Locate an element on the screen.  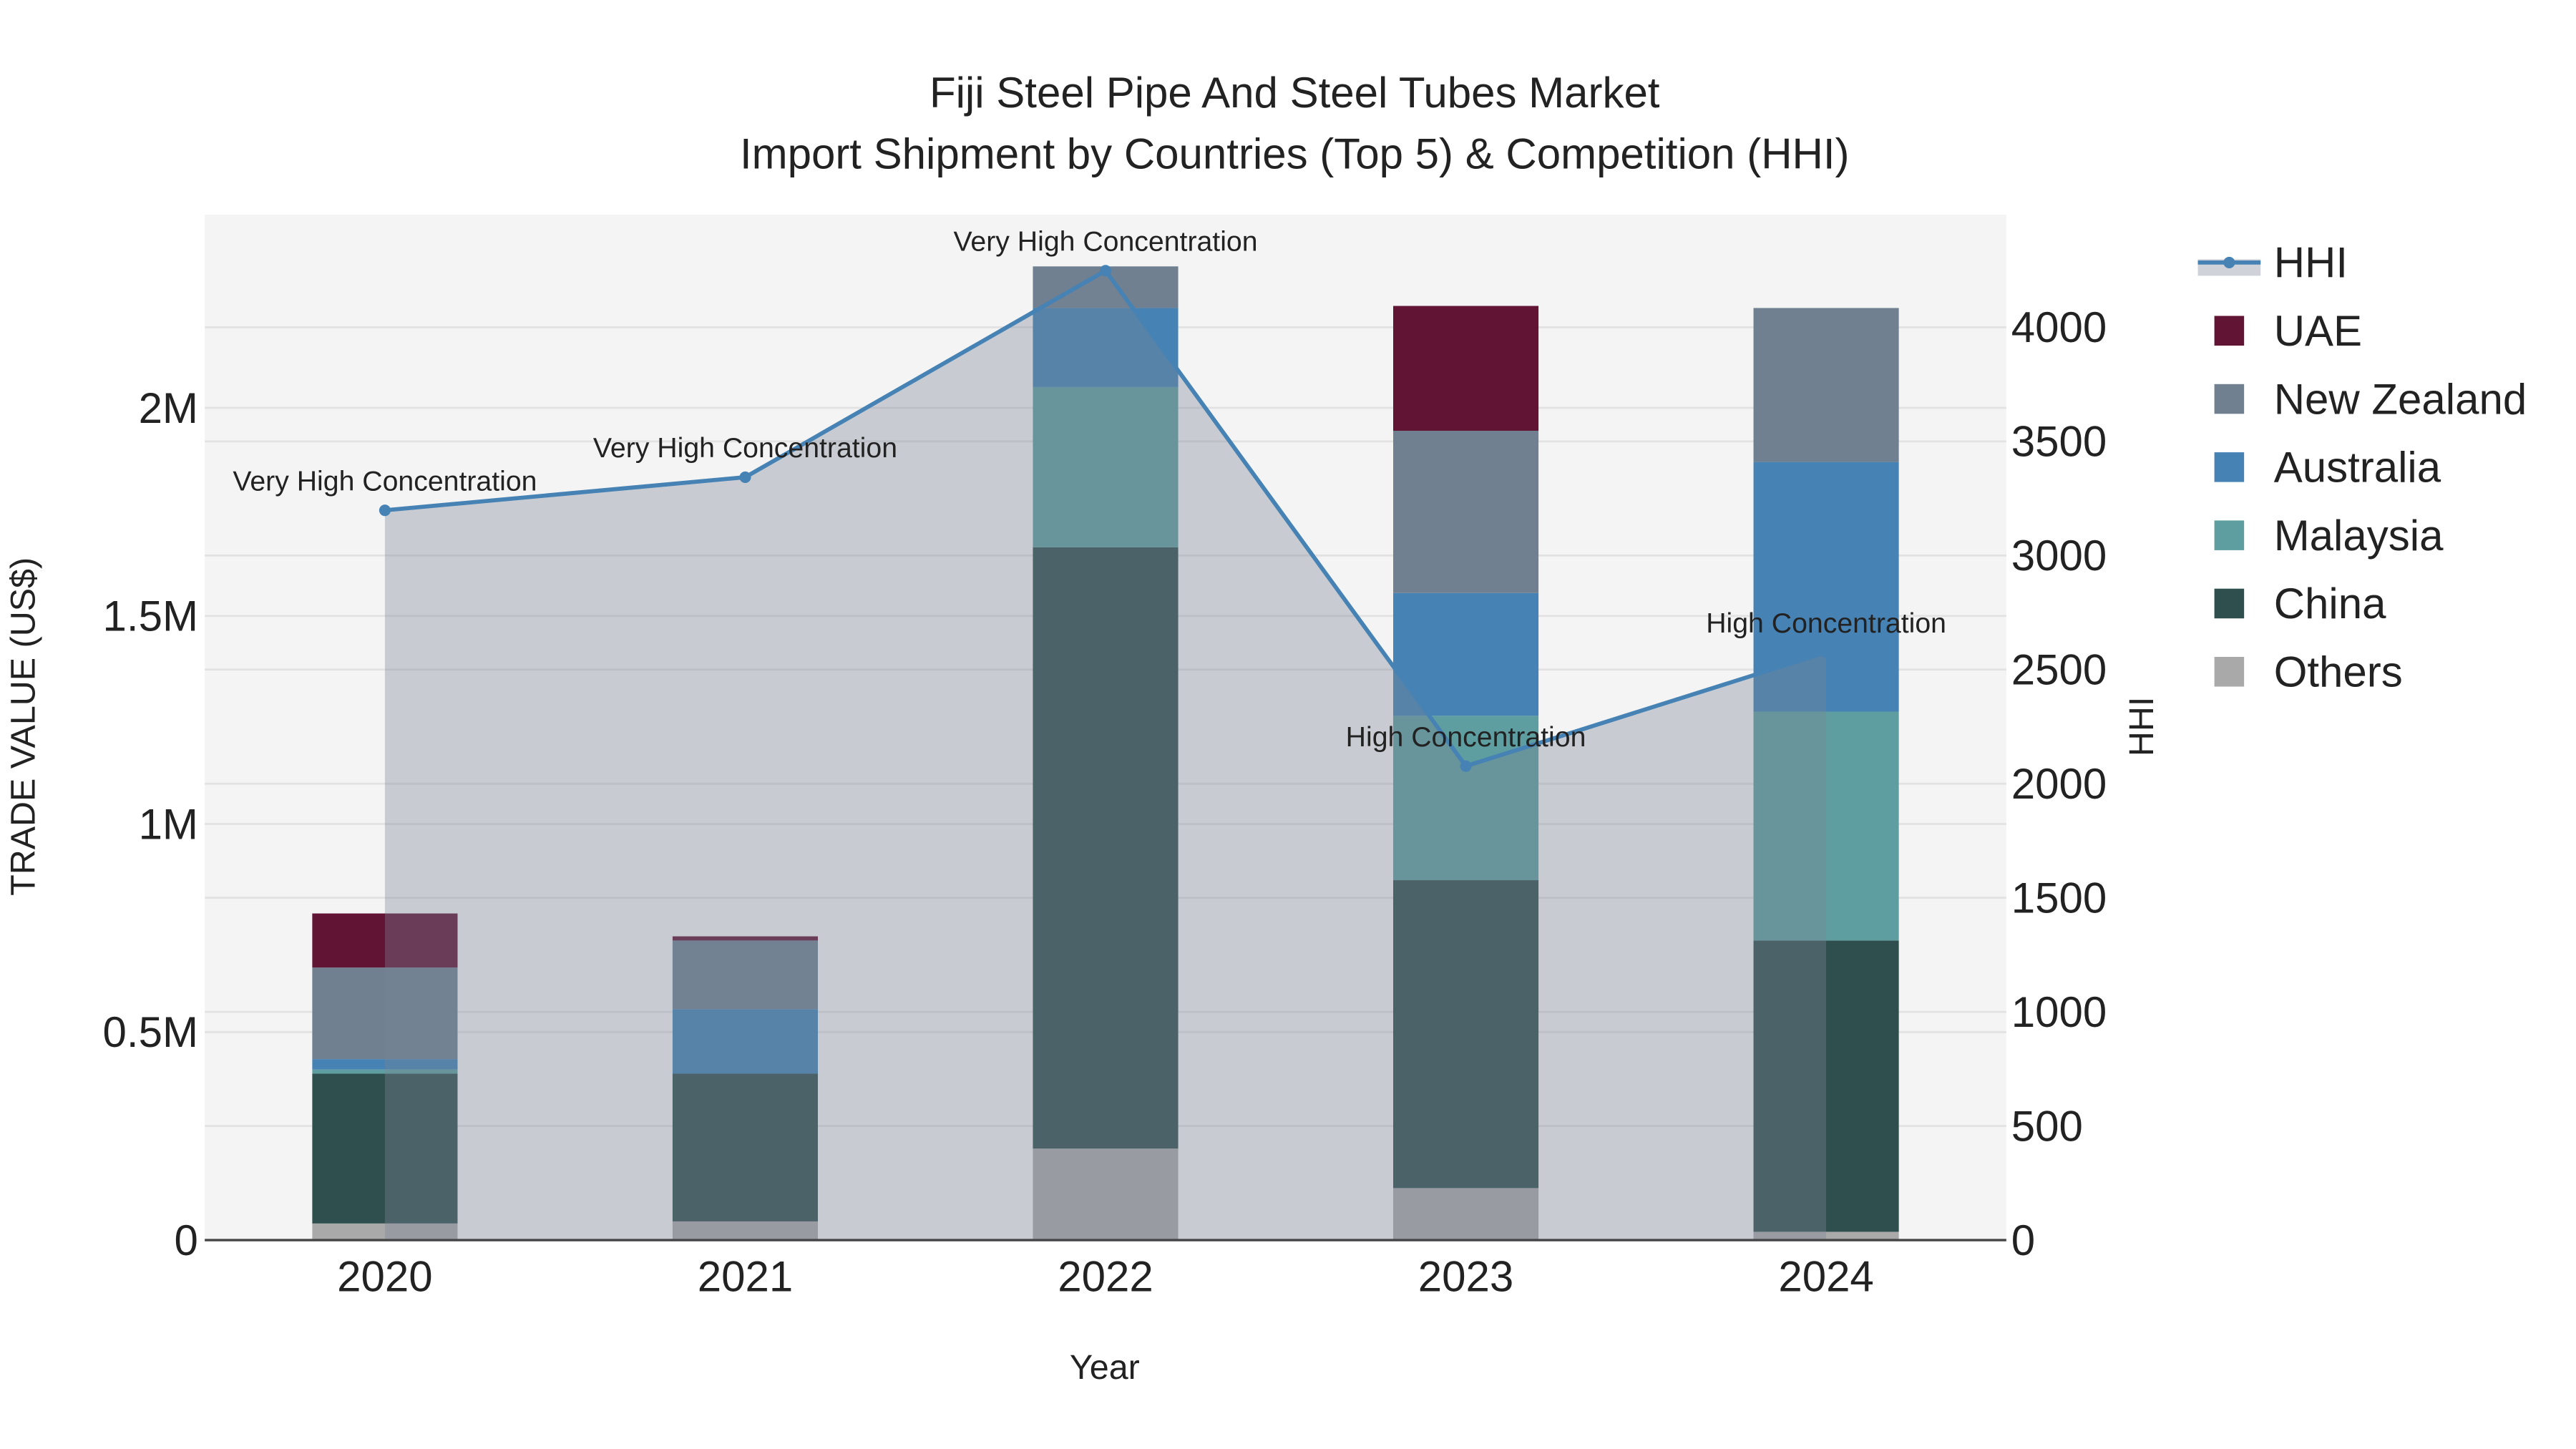
x-tick-label: 2020 is located at coordinates (384, 1277).